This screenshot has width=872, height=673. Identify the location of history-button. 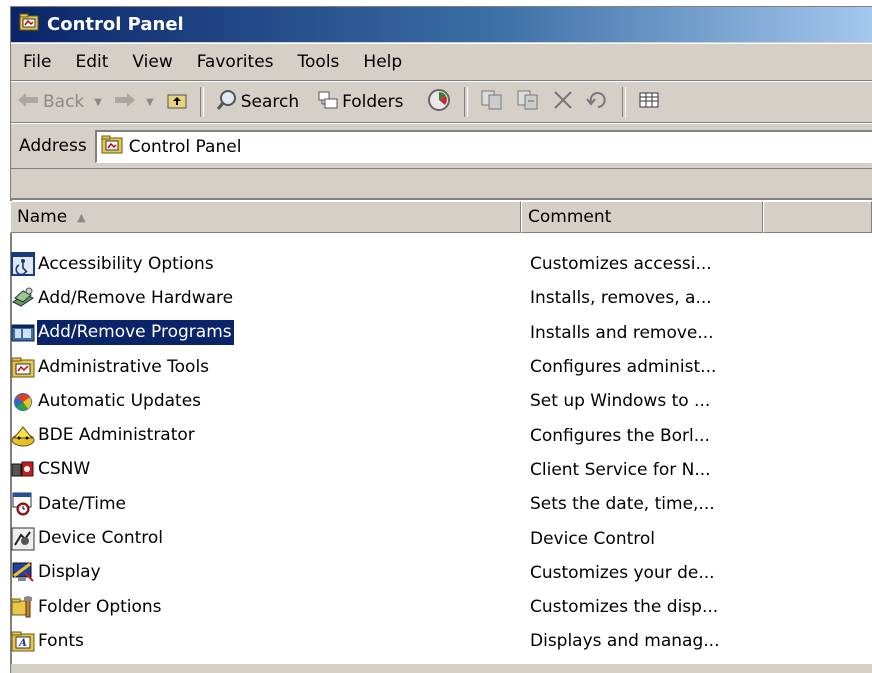
(439, 102).